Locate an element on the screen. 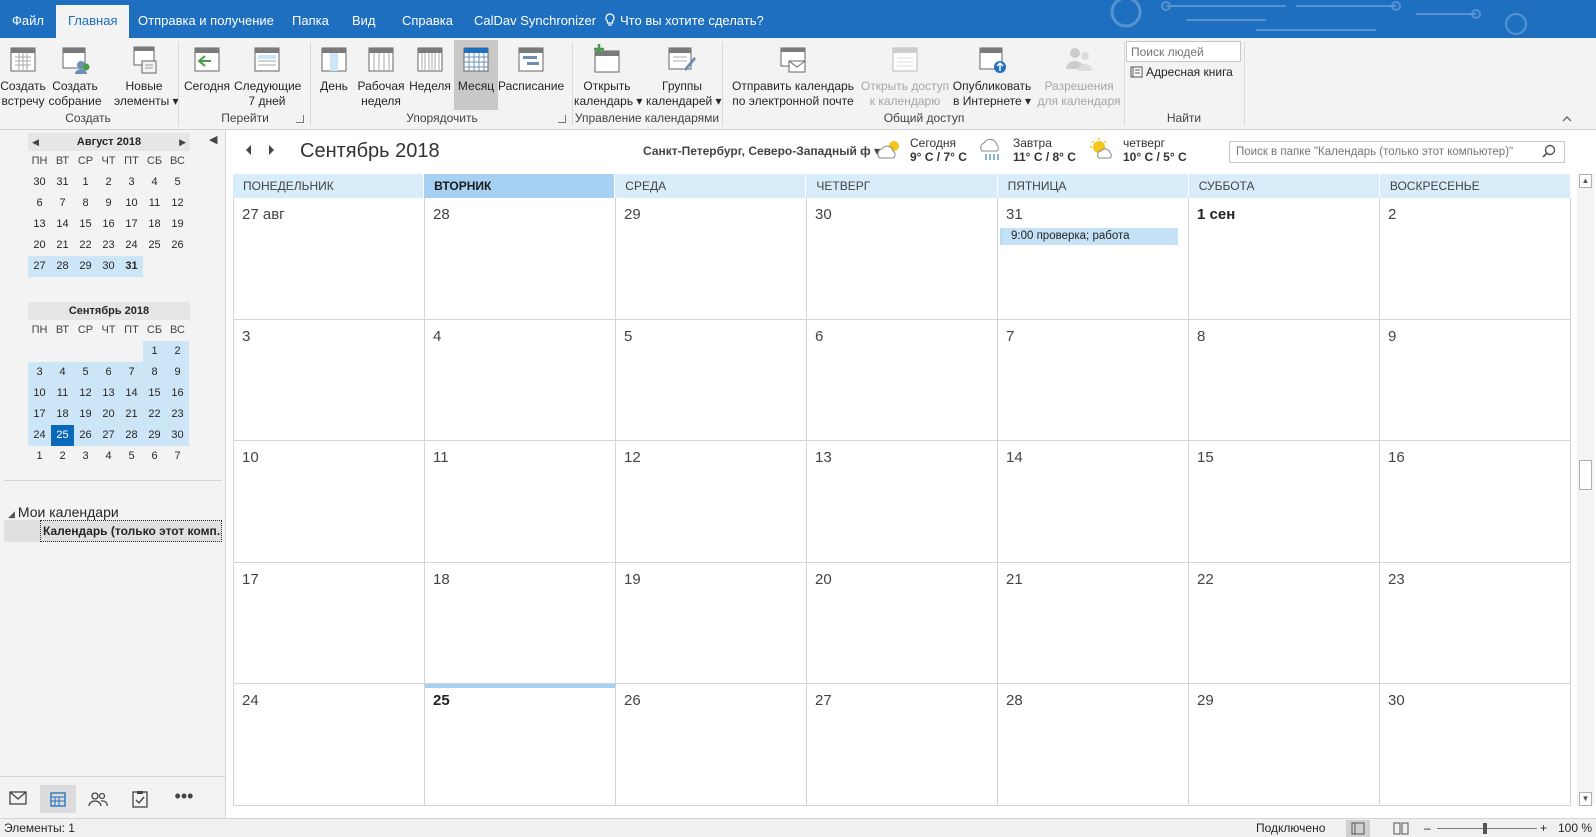 The image size is (1596, 837). next-7-days-button: Следующие 7 дней is located at coordinates (267, 75).